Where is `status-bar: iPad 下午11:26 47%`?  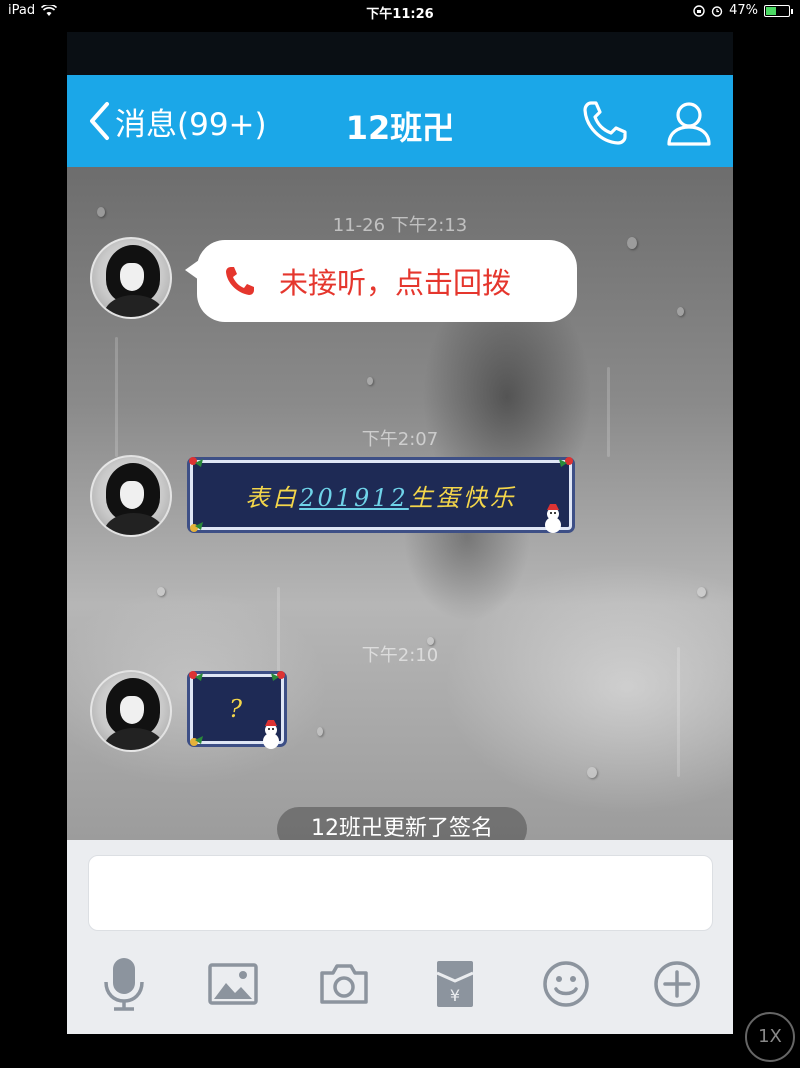
status-bar: iPad 下午11:26 47% is located at coordinates (400, 12).